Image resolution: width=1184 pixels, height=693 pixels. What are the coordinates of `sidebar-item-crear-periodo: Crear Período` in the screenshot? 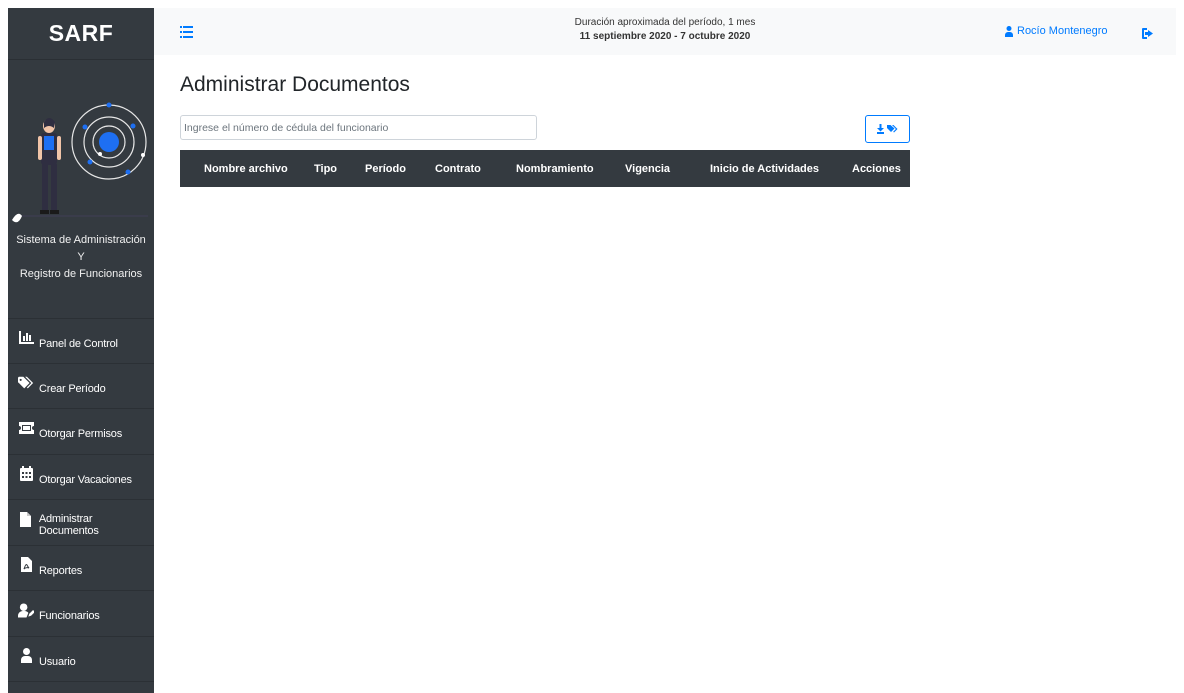 It's located at (81, 386).